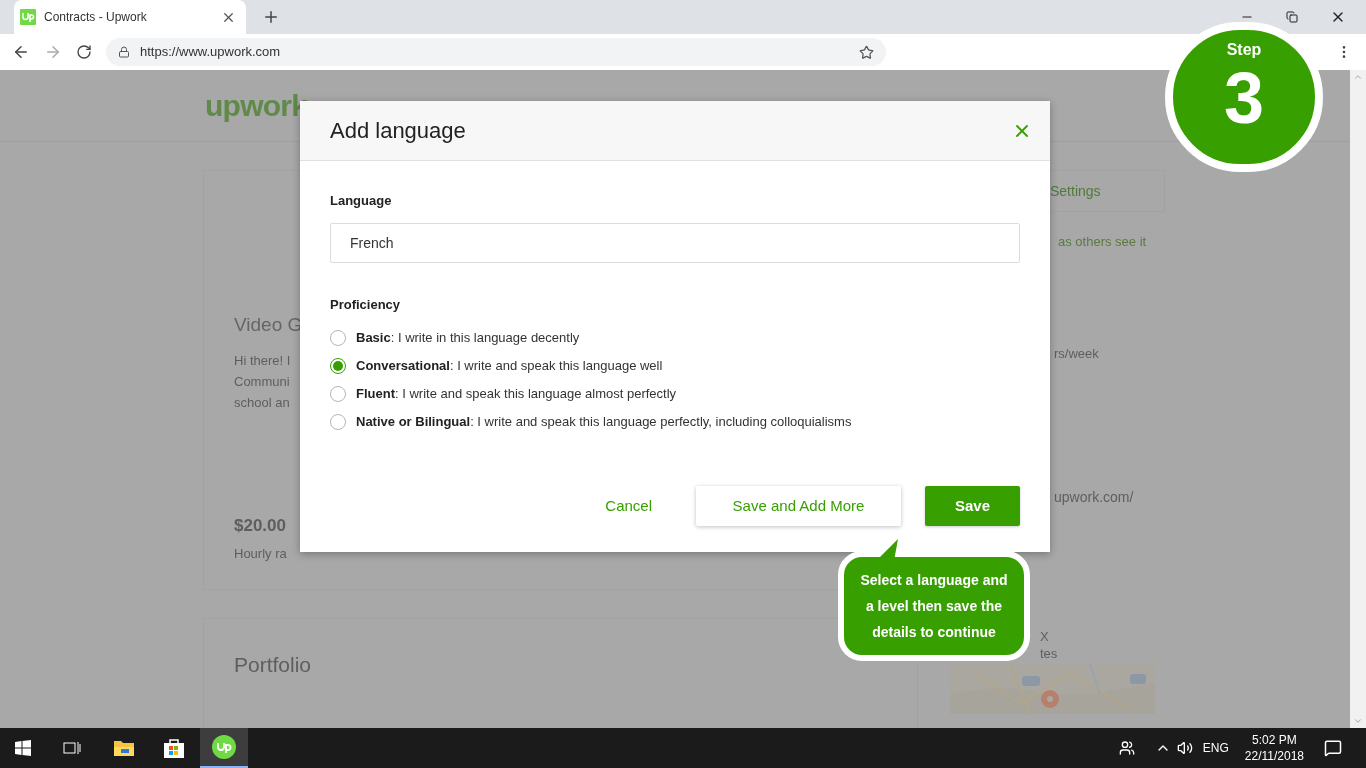 The height and width of the screenshot is (768, 1366). What do you see at coordinates (1044, 636) in the screenshot?
I see `location-text: X` at bounding box center [1044, 636].